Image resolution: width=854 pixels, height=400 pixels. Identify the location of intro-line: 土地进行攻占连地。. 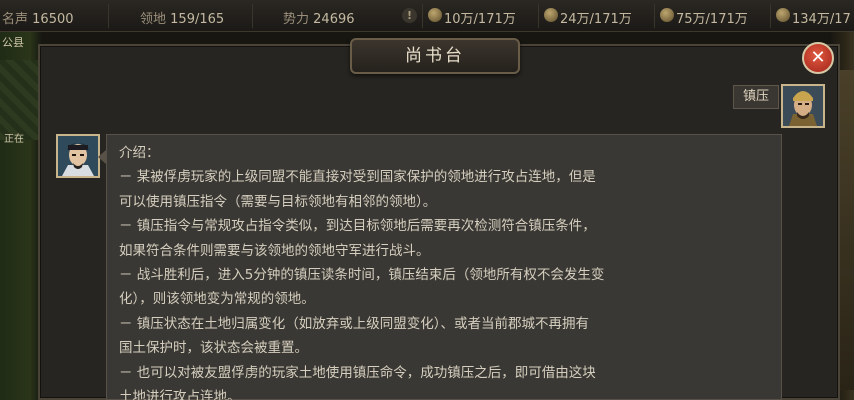
(180, 394).